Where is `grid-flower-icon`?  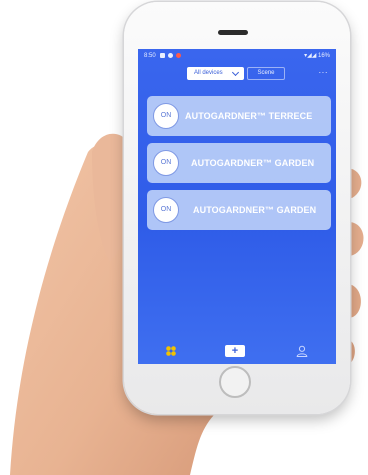 grid-flower-icon is located at coordinates (171, 351).